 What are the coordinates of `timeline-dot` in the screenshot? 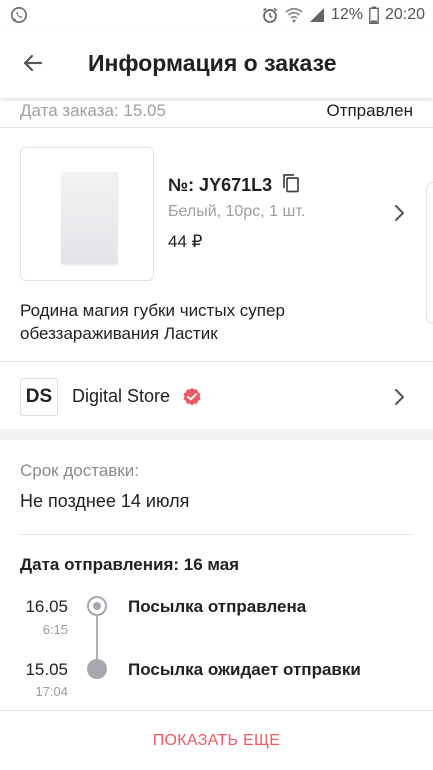 It's located at (97, 669).